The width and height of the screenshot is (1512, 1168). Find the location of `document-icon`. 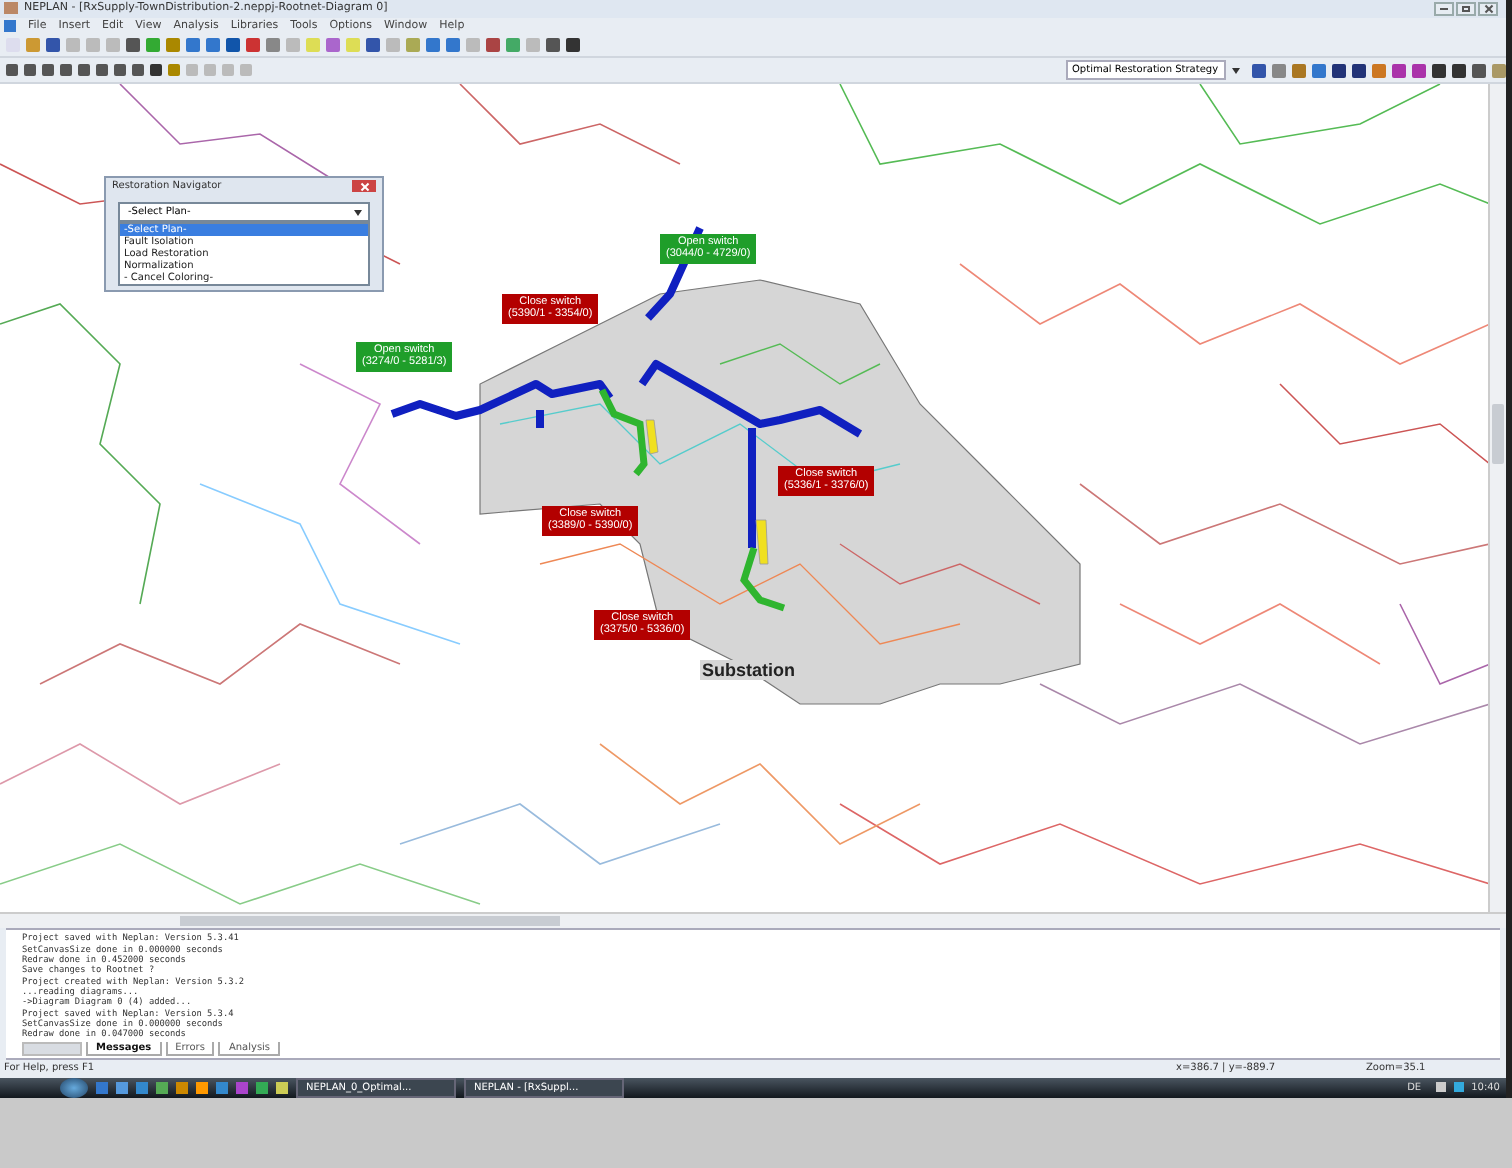

document-icon is located at coordinates (10, 25).